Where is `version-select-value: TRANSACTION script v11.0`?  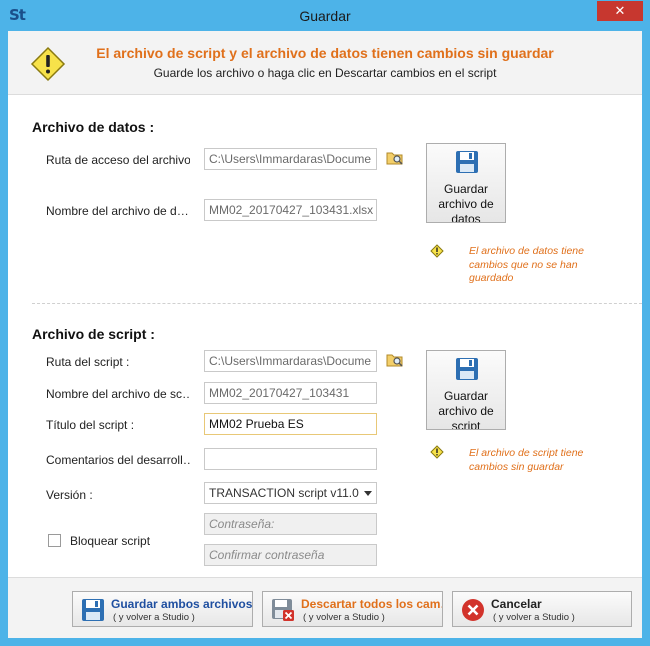 version-select-value: TRANSACTION script v11.0 is located at coordinates (284, 493).